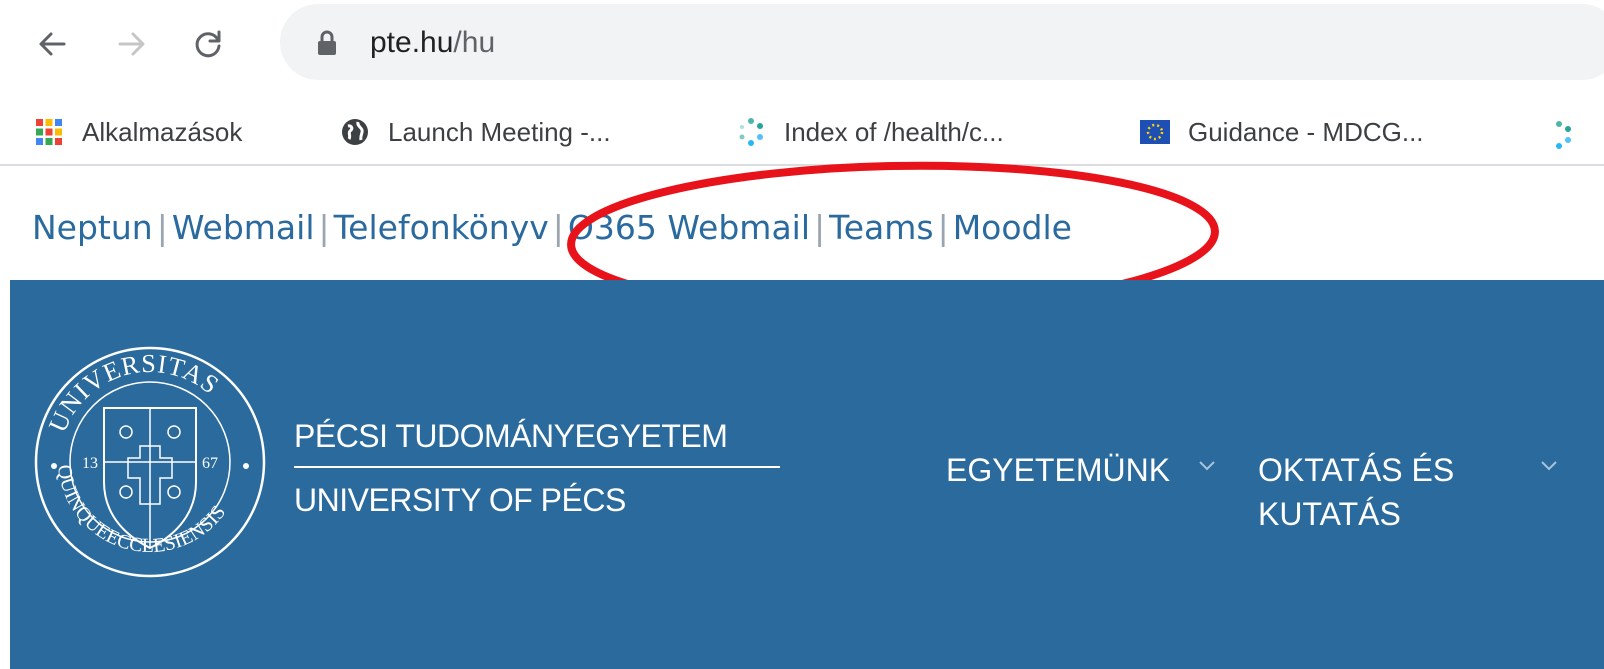 The image size is (1604, 669). What do you see at coordinates (474, 42) in the screenshot?
I see `url-path: /hu` at bounding box center [474, 42].